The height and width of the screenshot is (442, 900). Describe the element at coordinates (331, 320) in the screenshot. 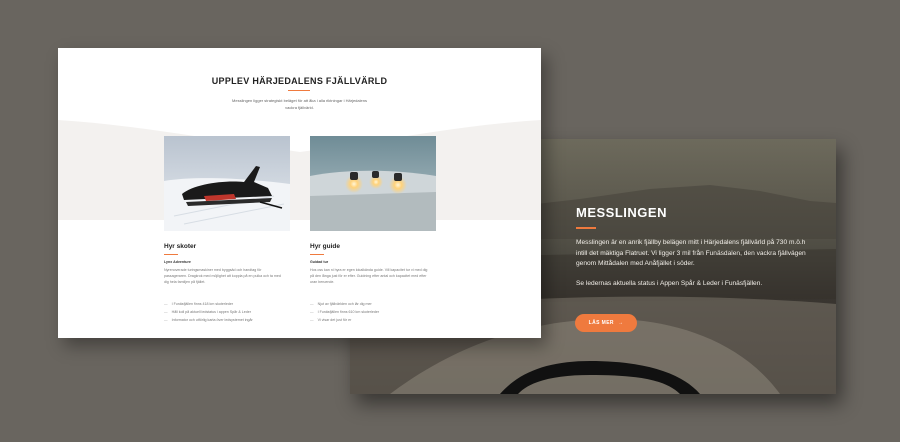

I see `list-item: — Vi visar det just för er` at that location.